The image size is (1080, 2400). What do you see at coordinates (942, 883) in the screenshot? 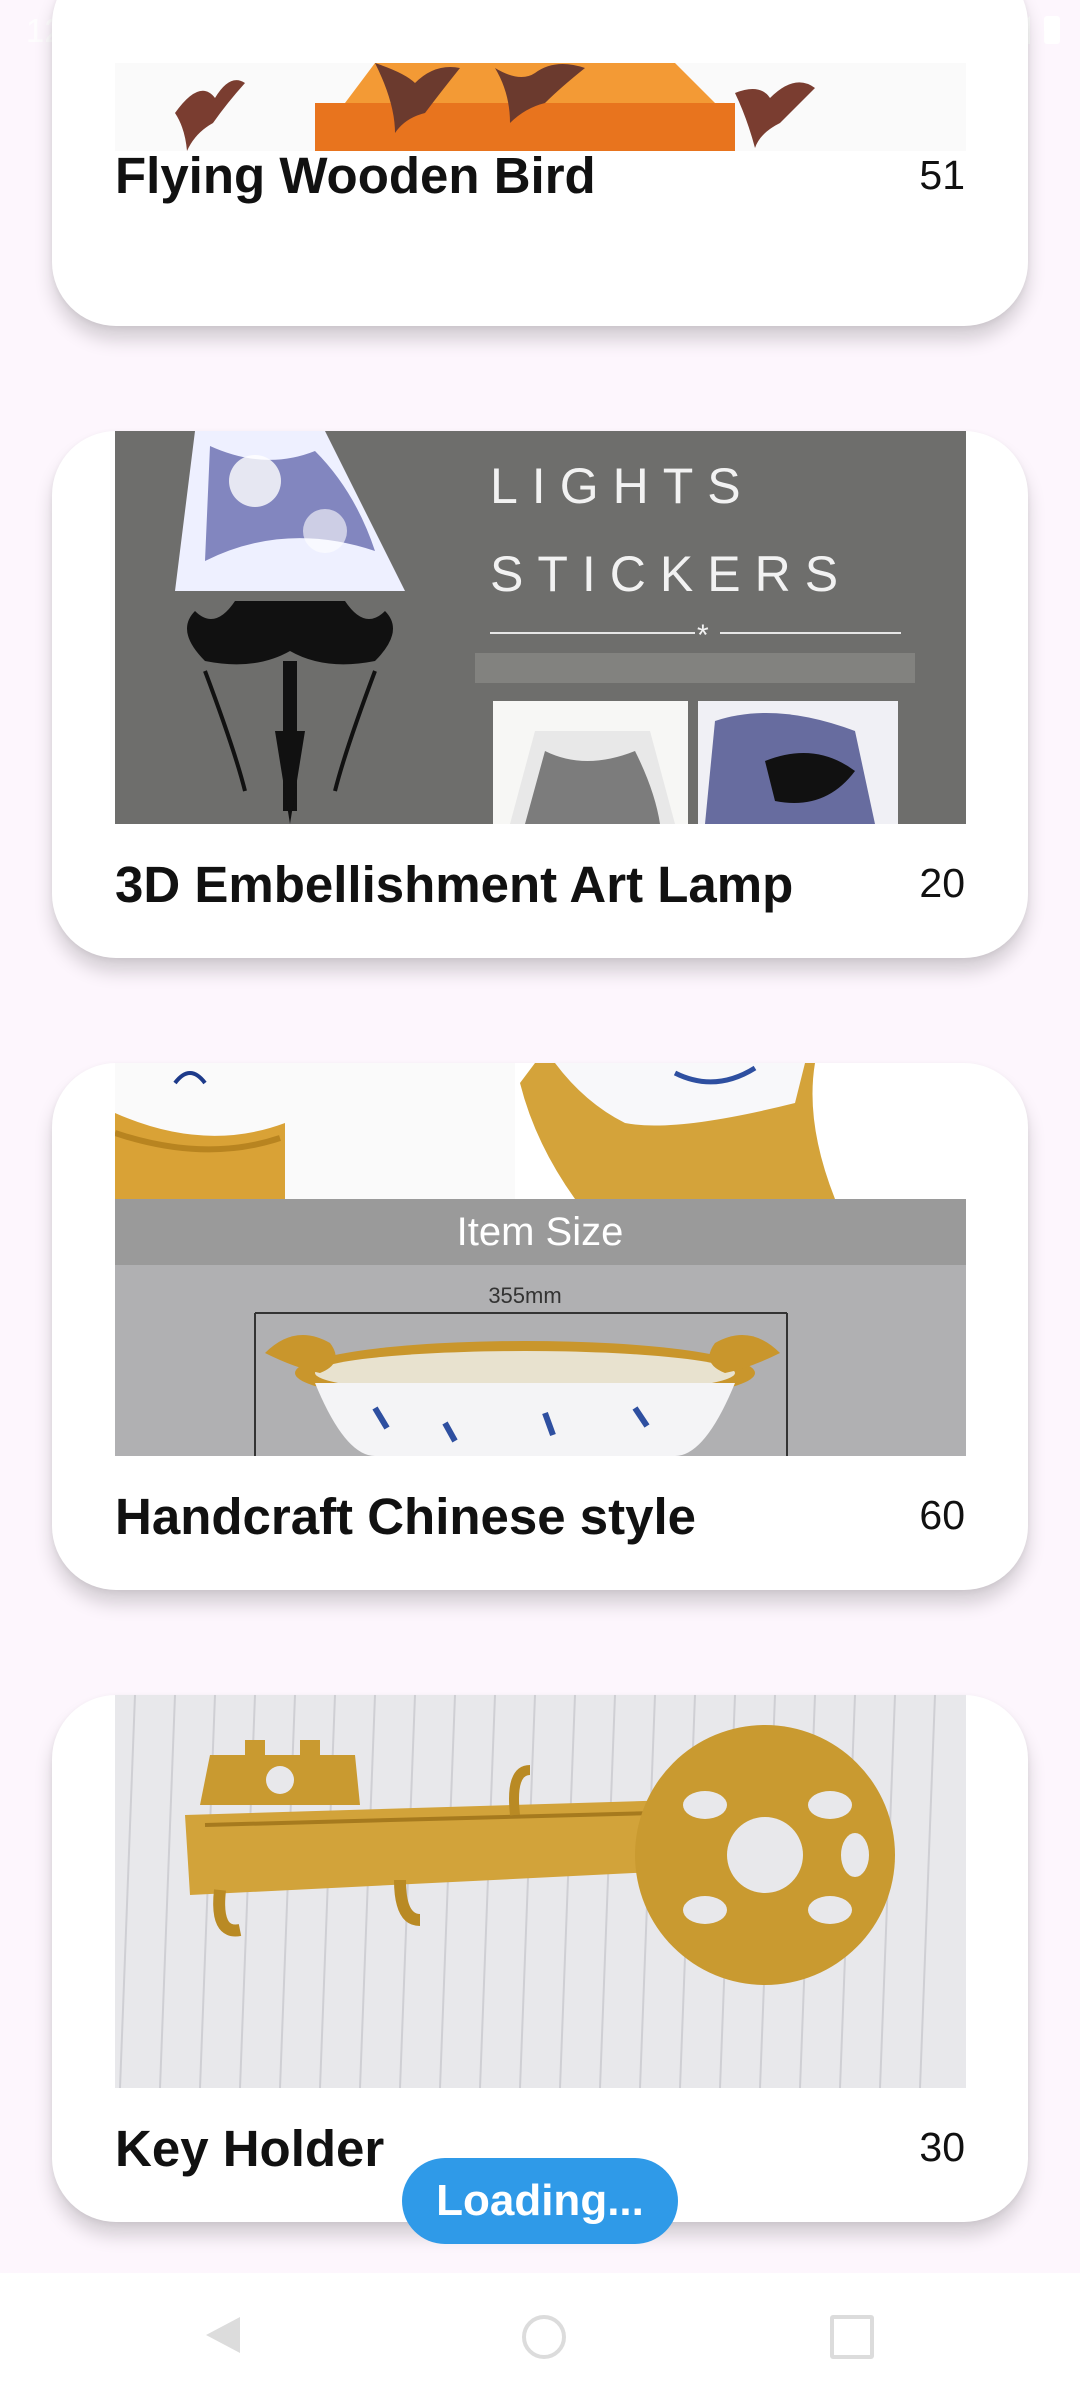
I see `product-count: 20` at bounding box center [942, 883].